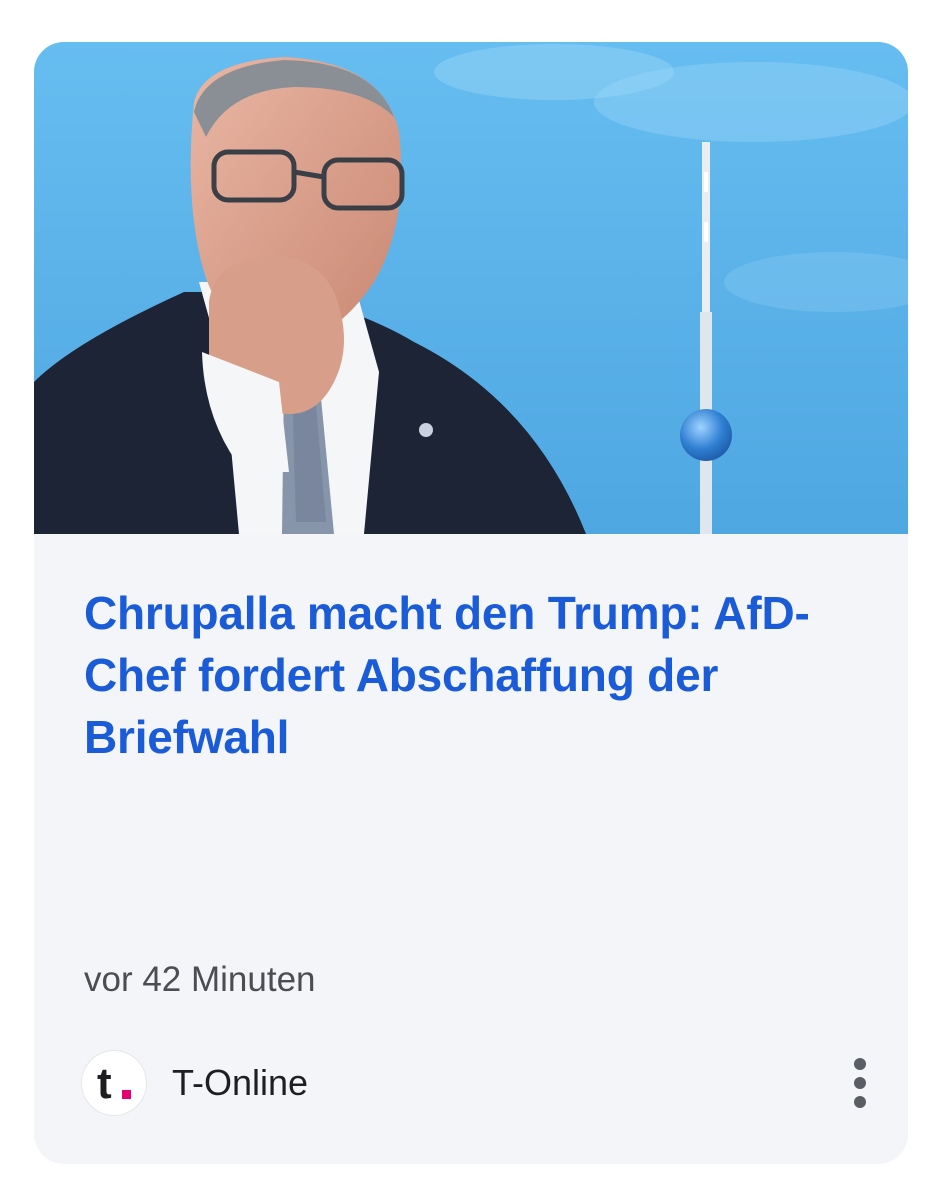 Image resolution: width=936 pixels, height=1199 pixels. What do you see at coordinates (482, 1083) in the screenshot?
I see `source-row: t T-Online` at bounding box center [482, 1083].